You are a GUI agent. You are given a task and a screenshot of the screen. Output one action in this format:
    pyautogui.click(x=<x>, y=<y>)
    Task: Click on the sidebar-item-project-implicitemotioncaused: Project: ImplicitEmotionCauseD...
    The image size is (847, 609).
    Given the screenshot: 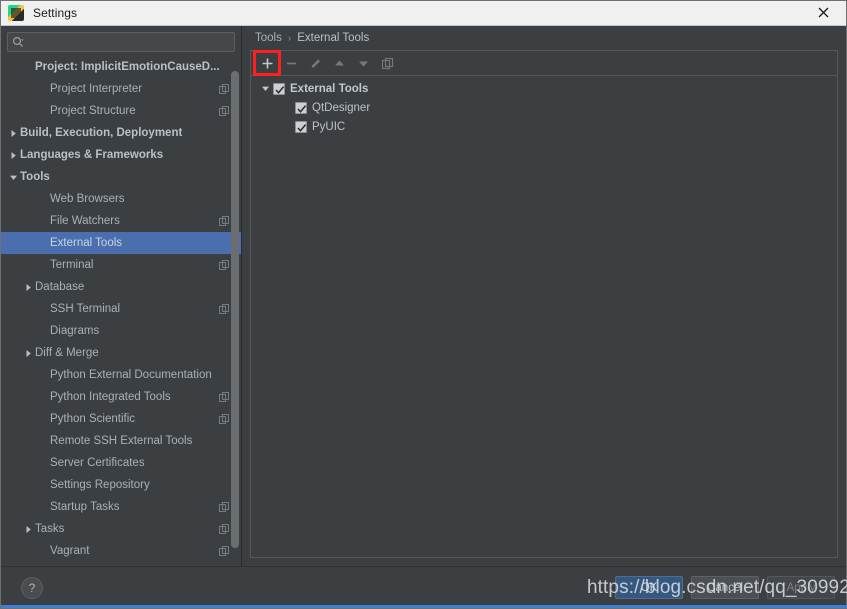 What is the action you would take?
    pyautogui.click(x=121, y=67)
    